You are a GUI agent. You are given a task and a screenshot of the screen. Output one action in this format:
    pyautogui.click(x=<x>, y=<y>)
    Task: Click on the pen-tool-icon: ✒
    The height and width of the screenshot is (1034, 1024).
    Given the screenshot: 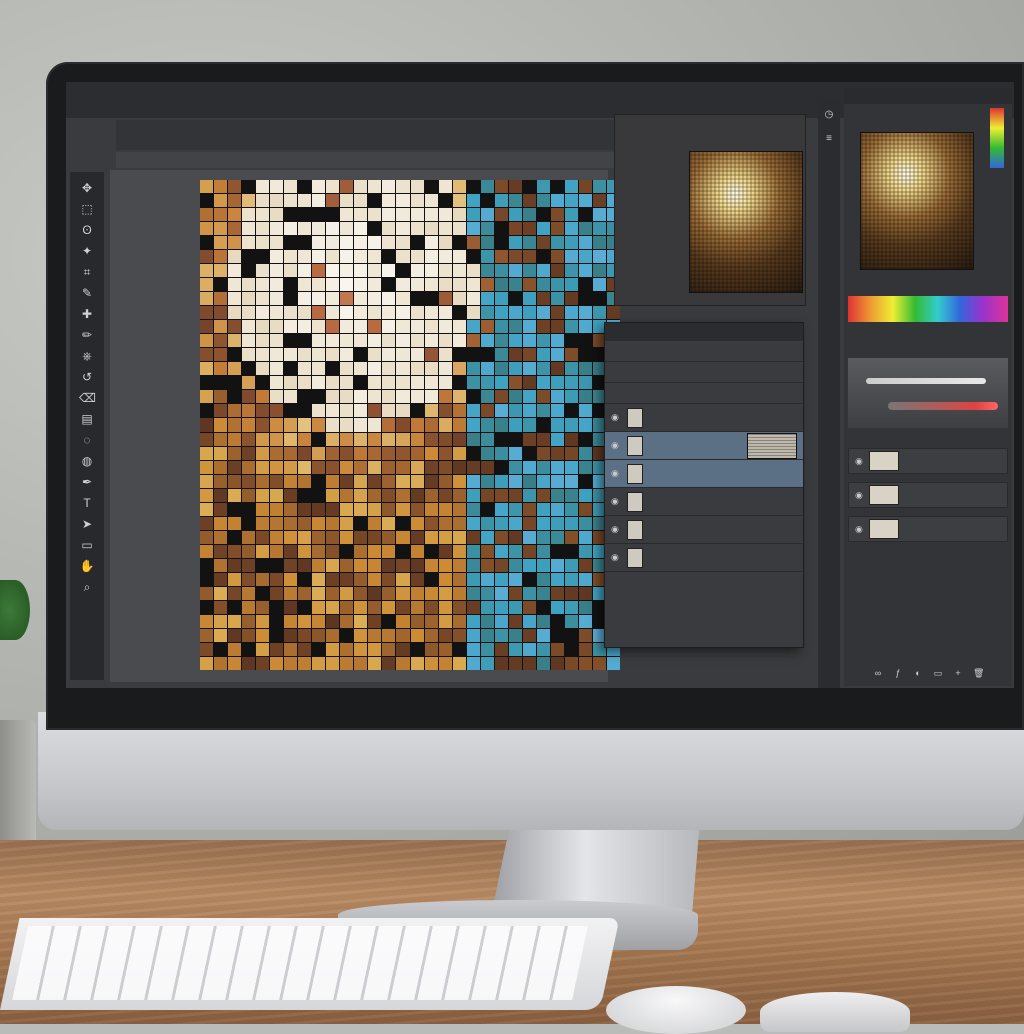 What is the action you would take?
    pyautogui.click(x=87, y=482)
    